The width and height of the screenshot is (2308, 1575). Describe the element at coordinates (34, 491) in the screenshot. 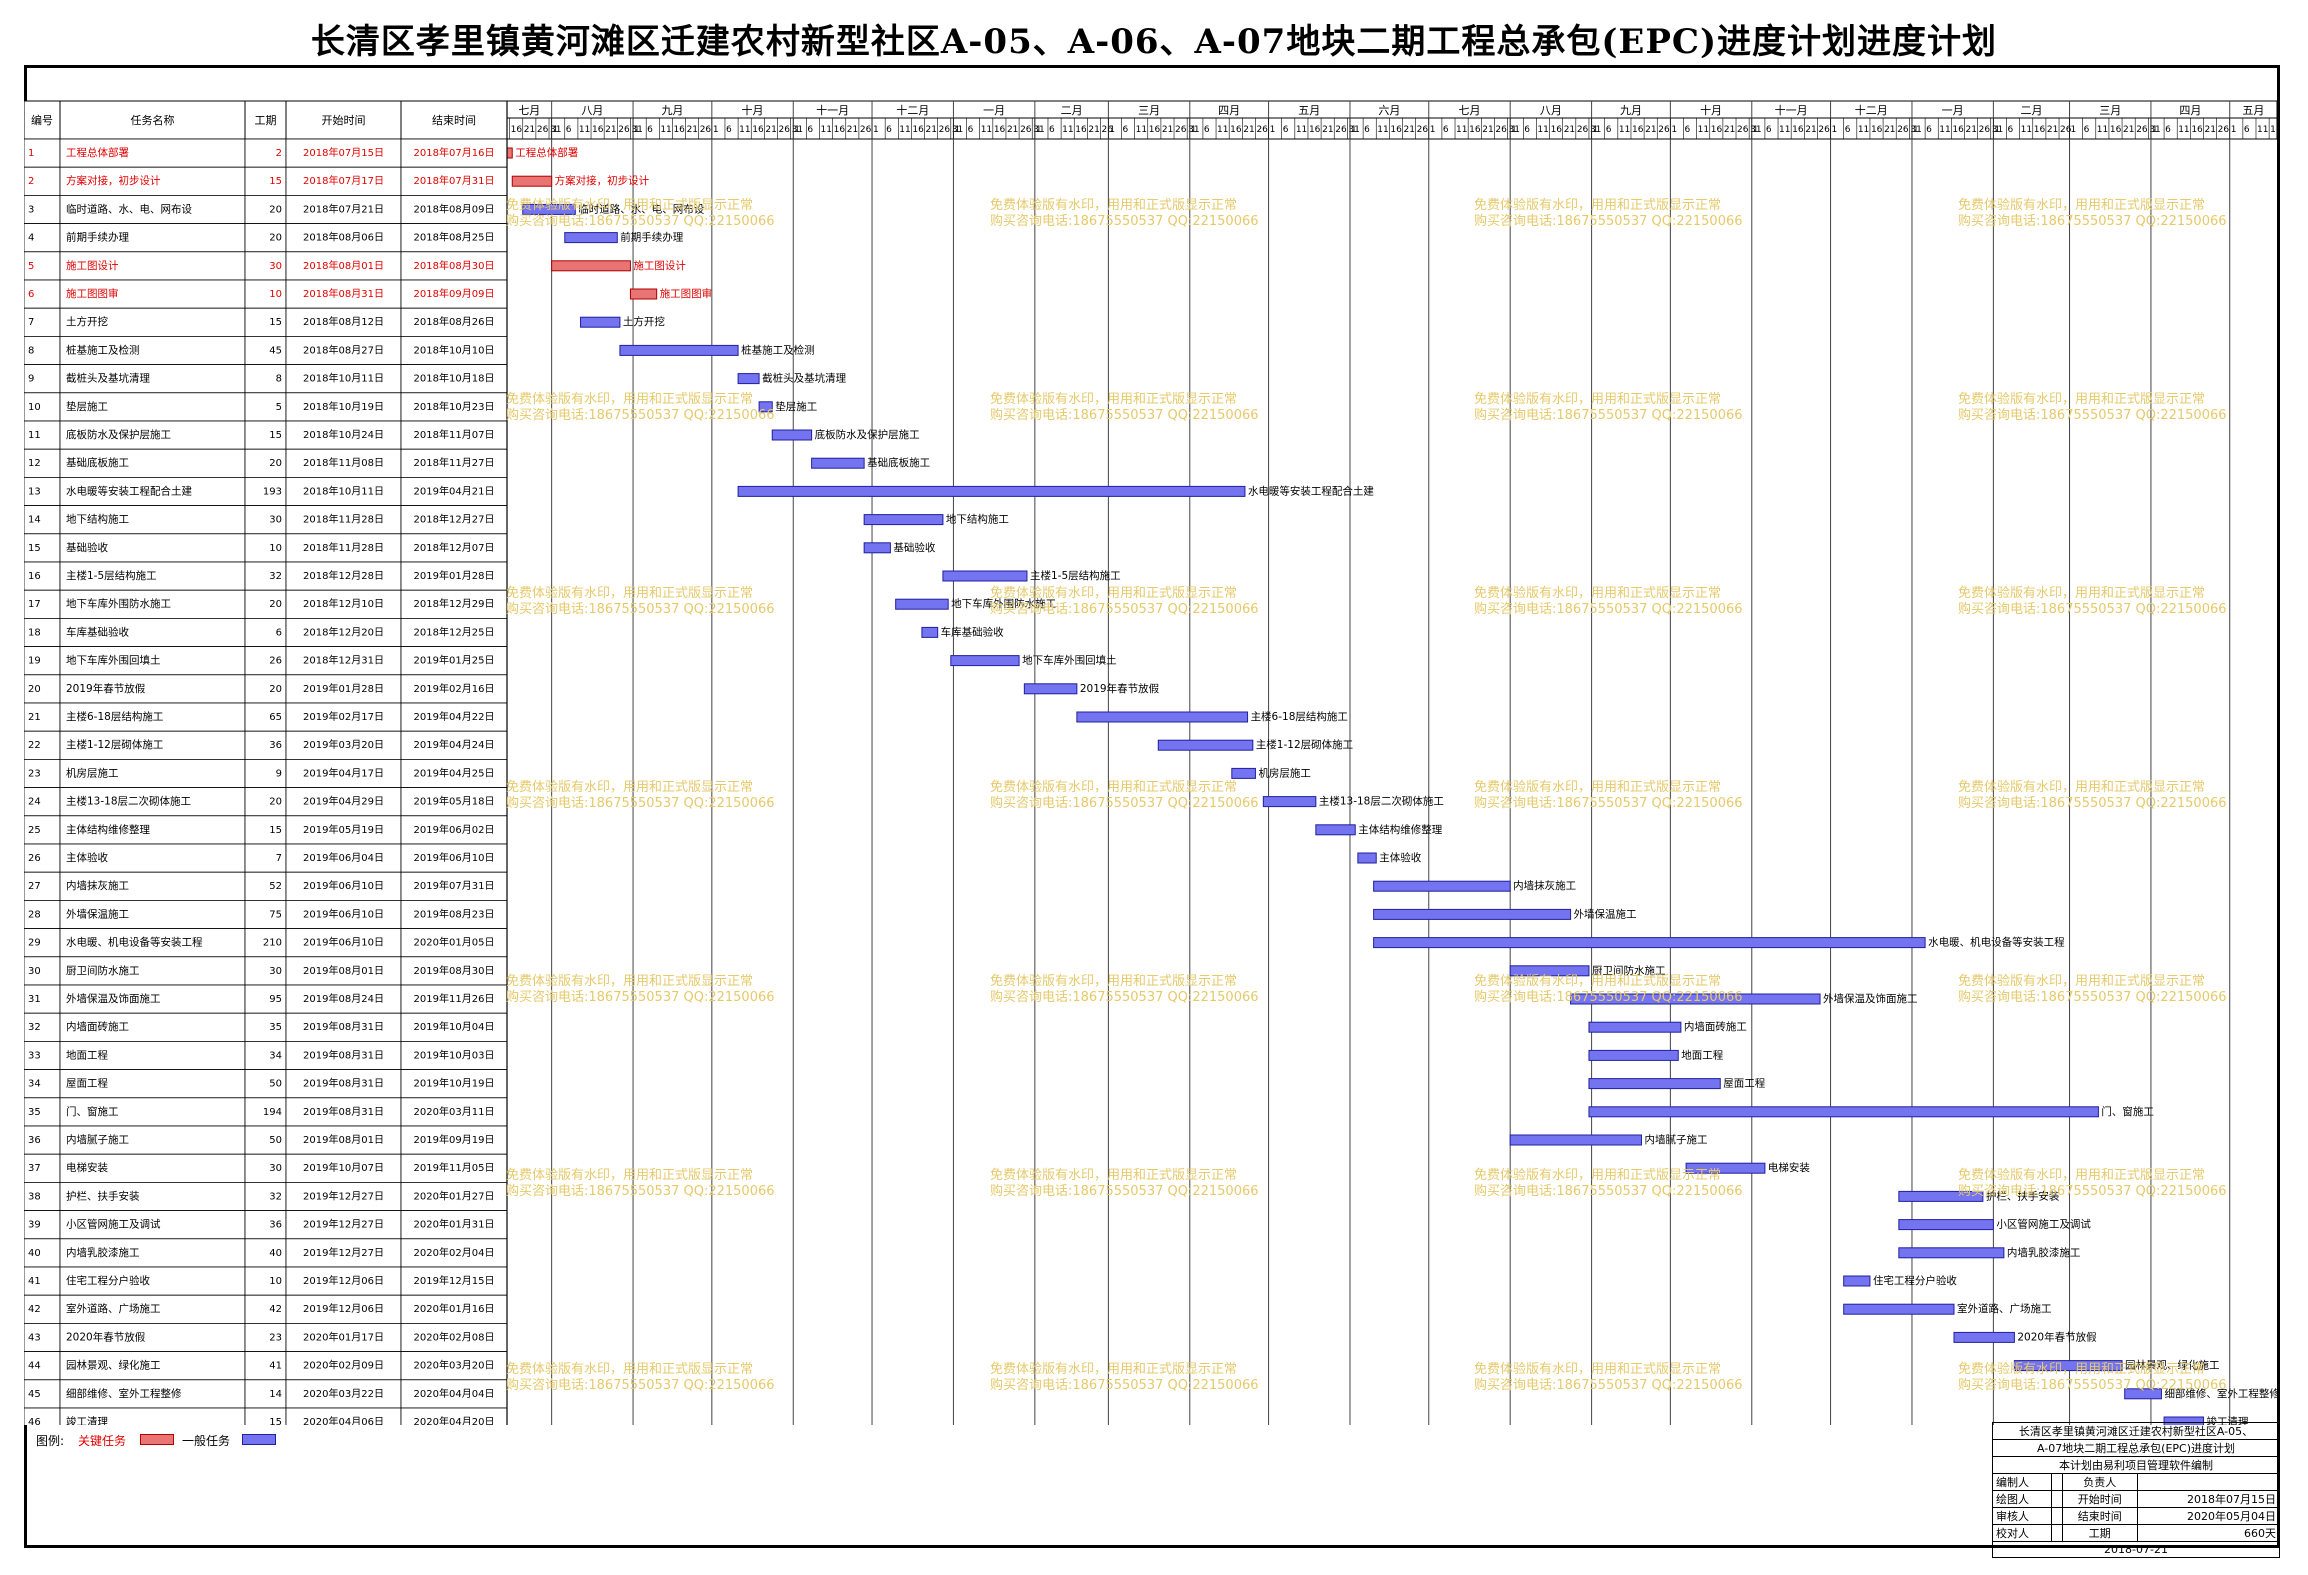

I see `task-id: 13` at that location.